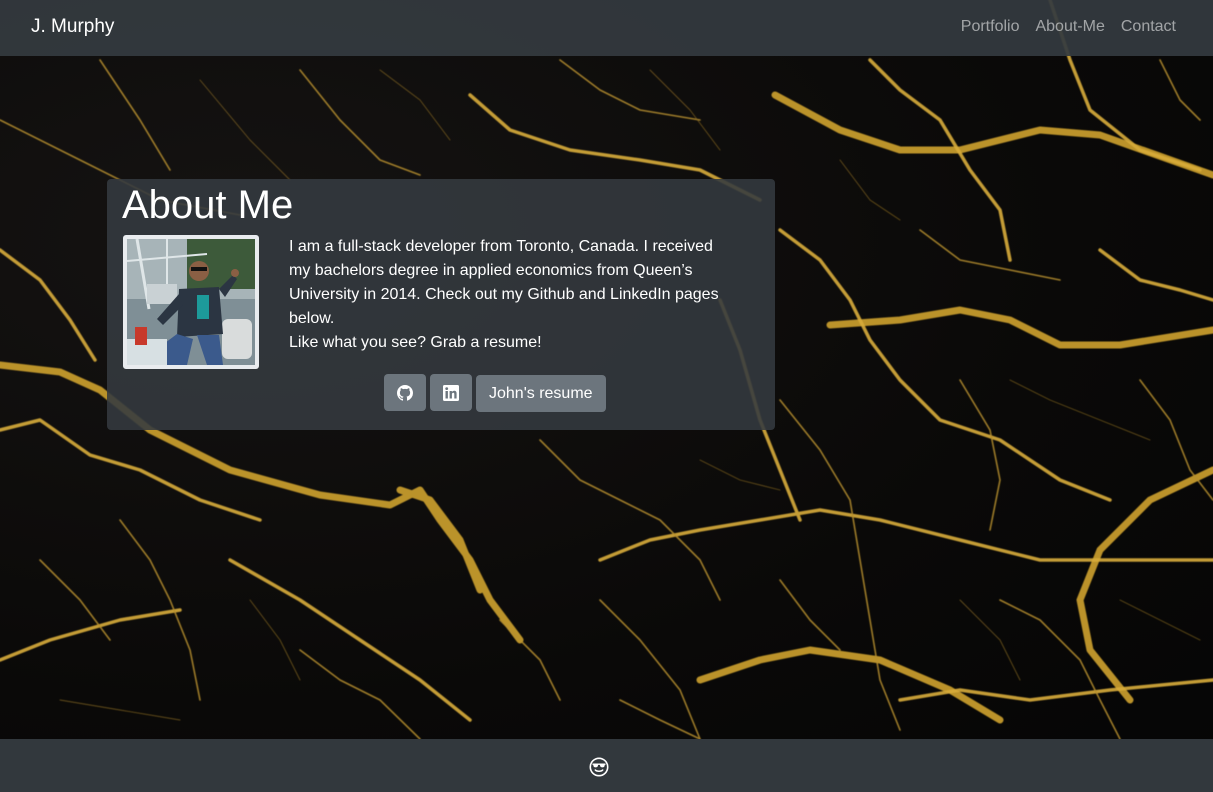  I want to click on link-buttons: John's resume, so click(495, 393).